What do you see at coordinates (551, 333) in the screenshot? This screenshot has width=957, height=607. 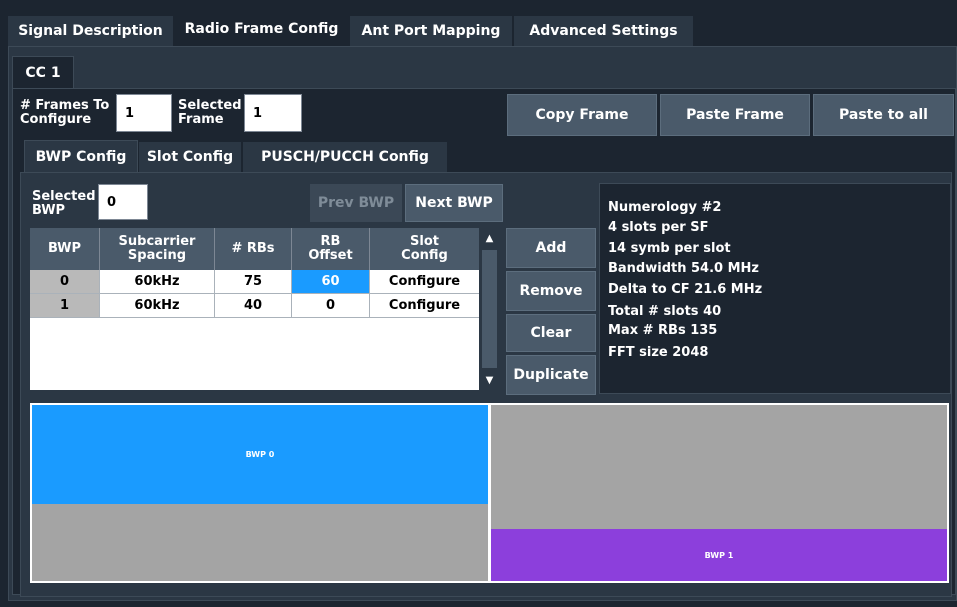 I see `clear-button: Clear` at bounding box center [551, 333].